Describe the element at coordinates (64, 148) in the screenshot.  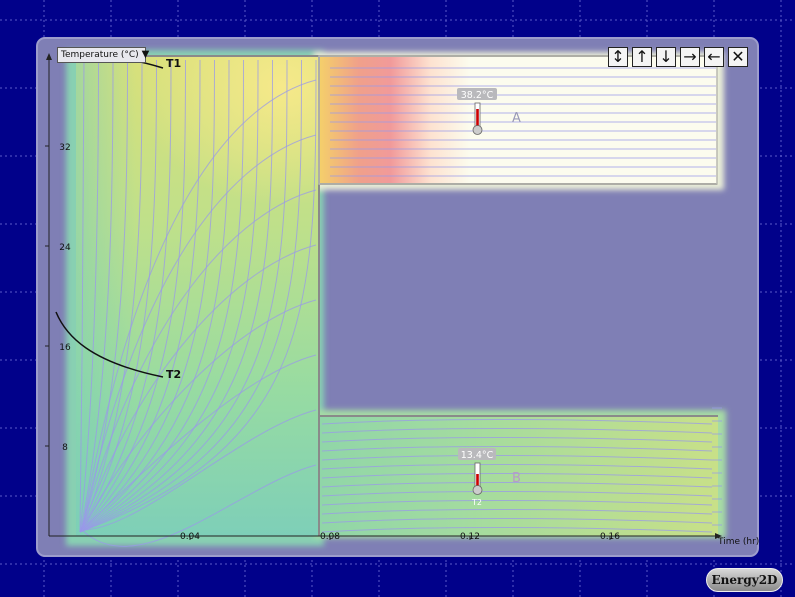
I see `y-tick-label: 32` at that location.